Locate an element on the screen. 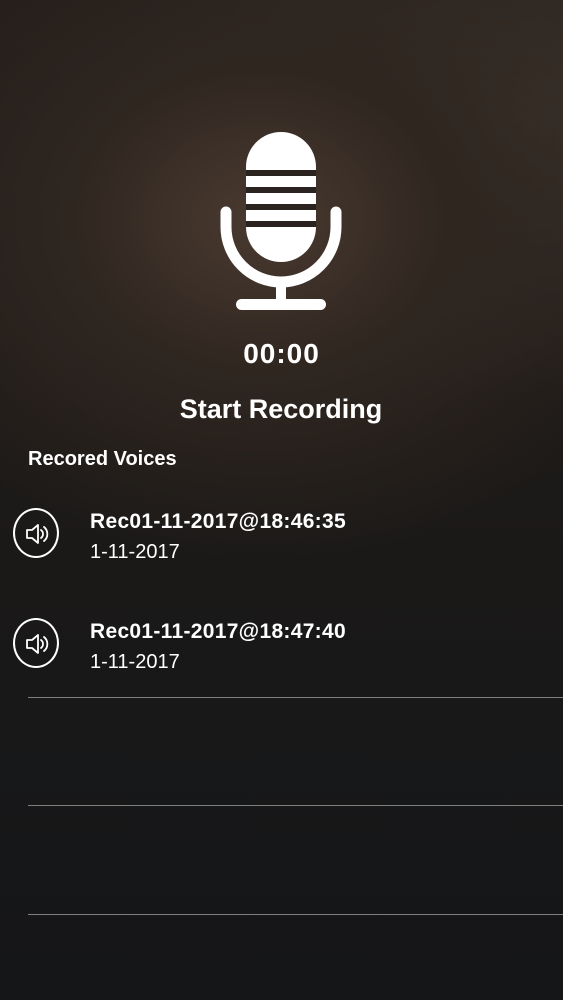  recording-list-item: Rec01-11-2017@18:46:35 1-11-2017 is located at coordinates (281, 550).